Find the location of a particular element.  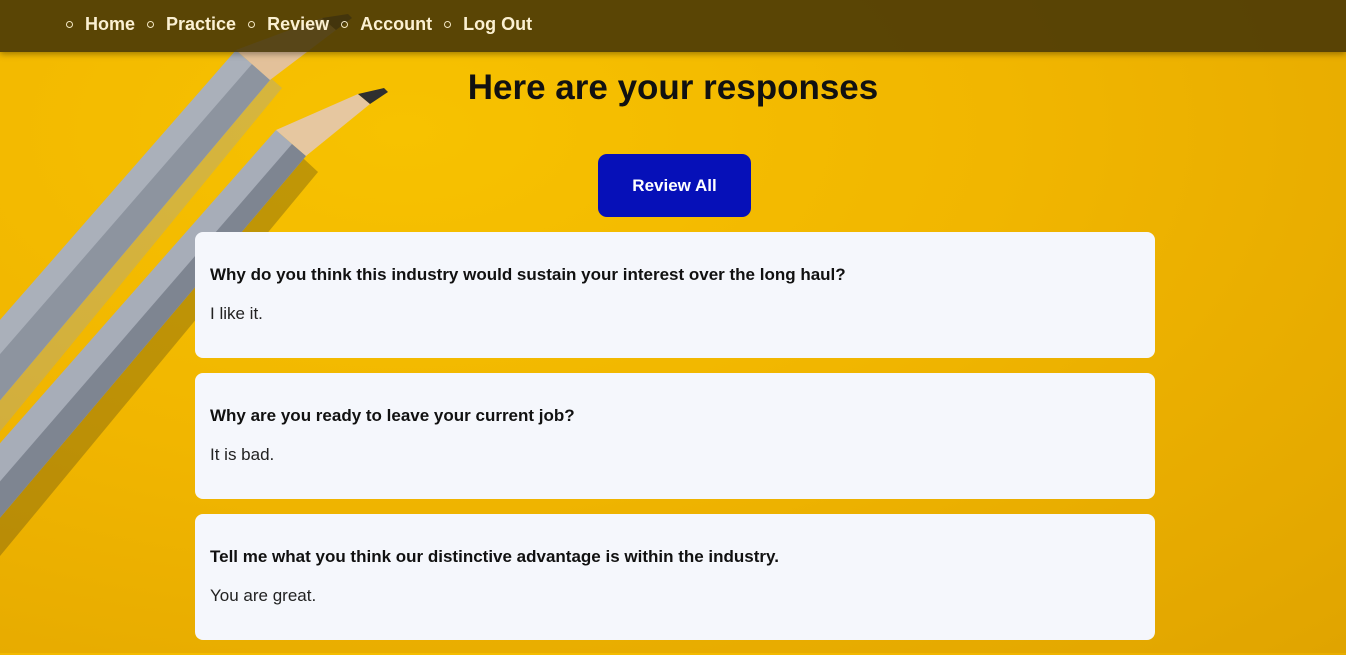

nav-link-review: Review is located at coordinates (298, 24).